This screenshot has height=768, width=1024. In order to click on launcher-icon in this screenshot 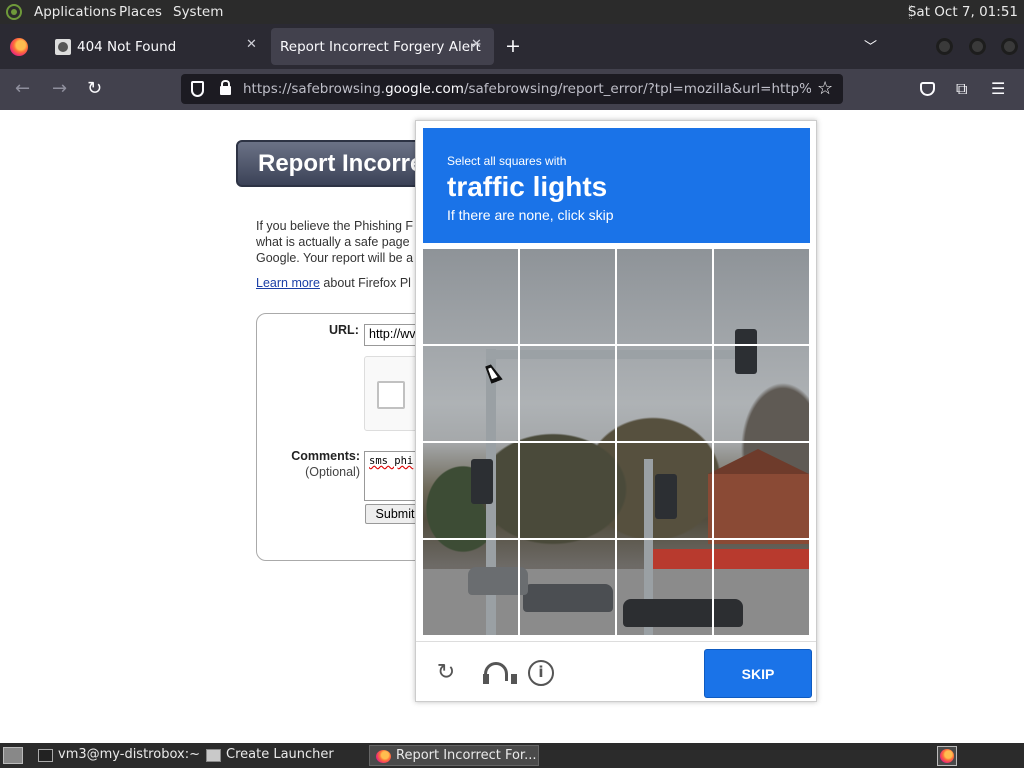, I will do `click(213, 755)`.